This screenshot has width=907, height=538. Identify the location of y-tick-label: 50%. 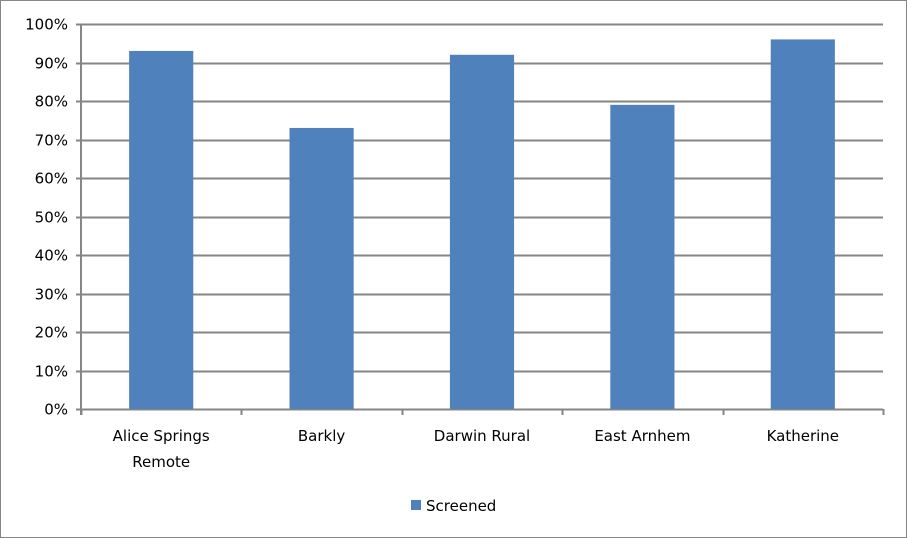
(51, 218).